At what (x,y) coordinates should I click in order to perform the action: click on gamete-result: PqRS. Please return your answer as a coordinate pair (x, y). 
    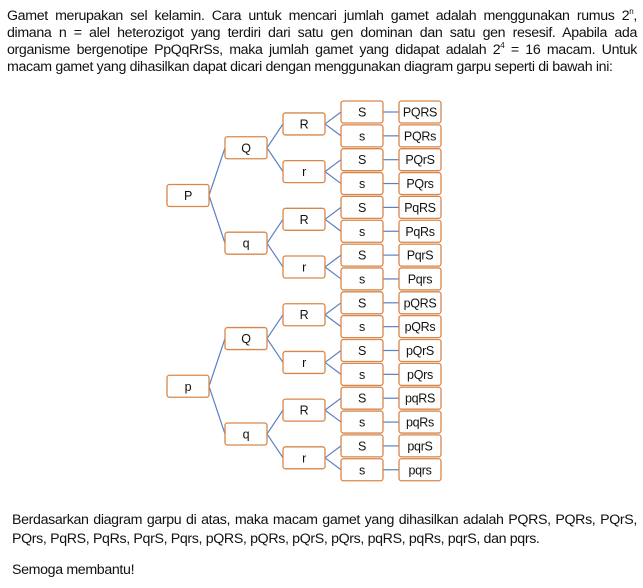
    Looking at the image, I should click on (420, 207).